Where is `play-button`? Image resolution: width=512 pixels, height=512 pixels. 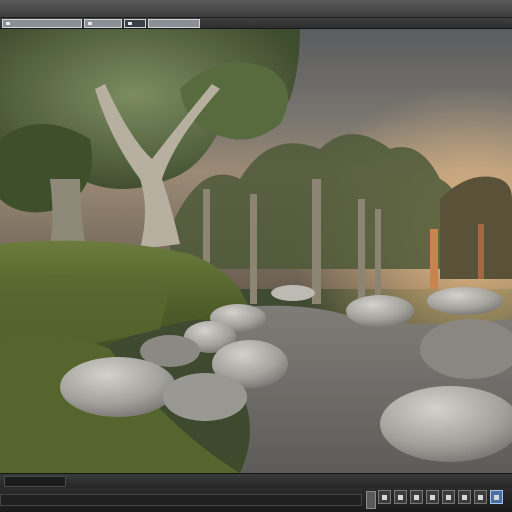
play-button is located at coordinates (416, 497).